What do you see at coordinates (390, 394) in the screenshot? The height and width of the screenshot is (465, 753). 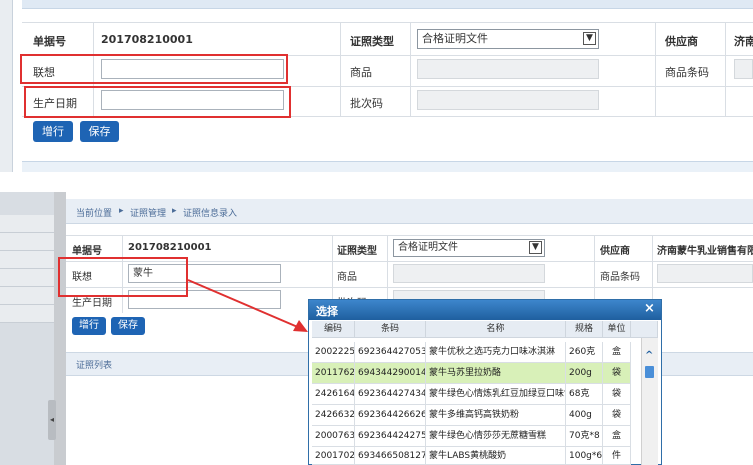 I see `cell-barcode: 6923644274344` at bounding box center [390, 394].